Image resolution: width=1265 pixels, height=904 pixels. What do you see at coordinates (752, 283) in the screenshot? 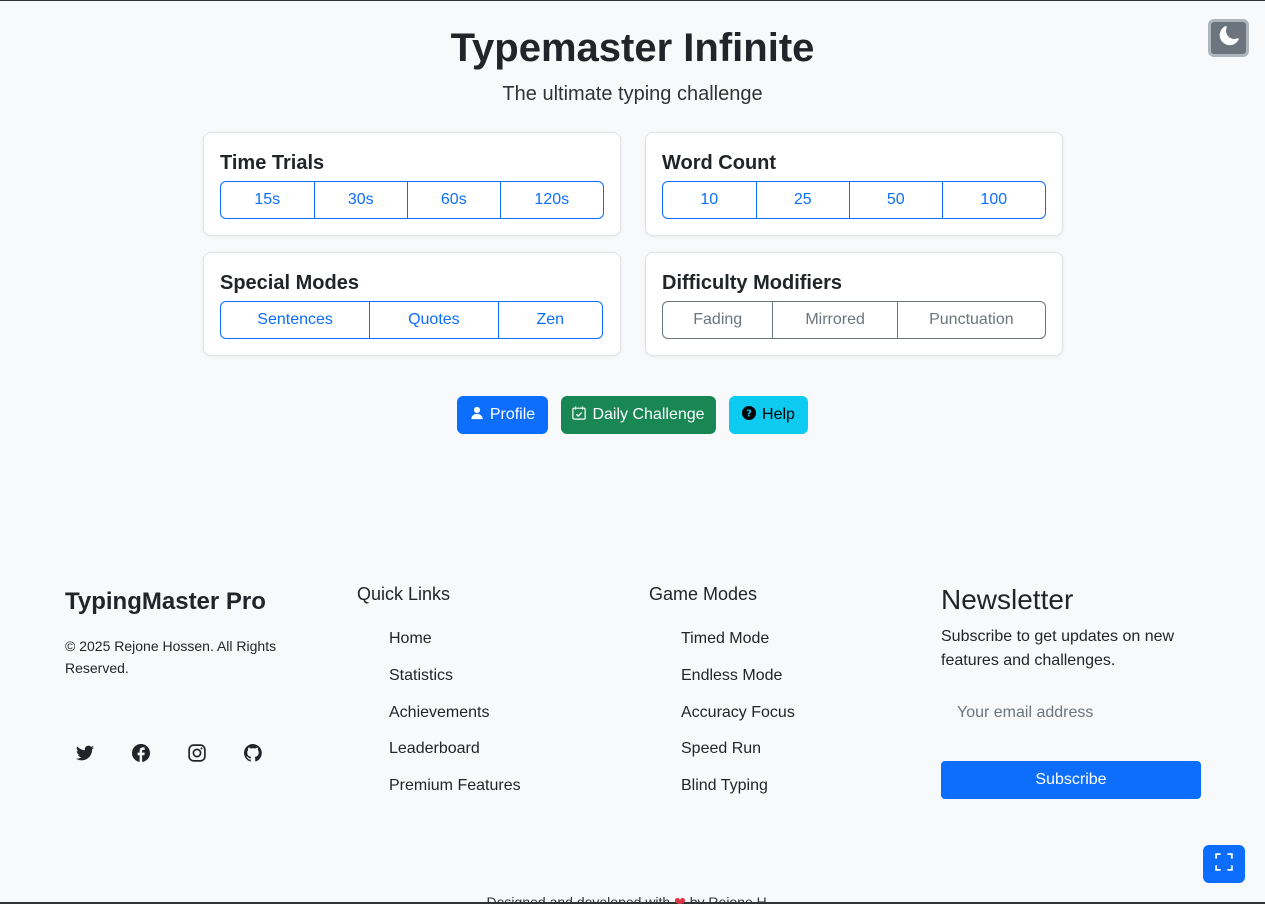
I see `card-title: Difficulty Modifiers` at bounding box center [752, 283].